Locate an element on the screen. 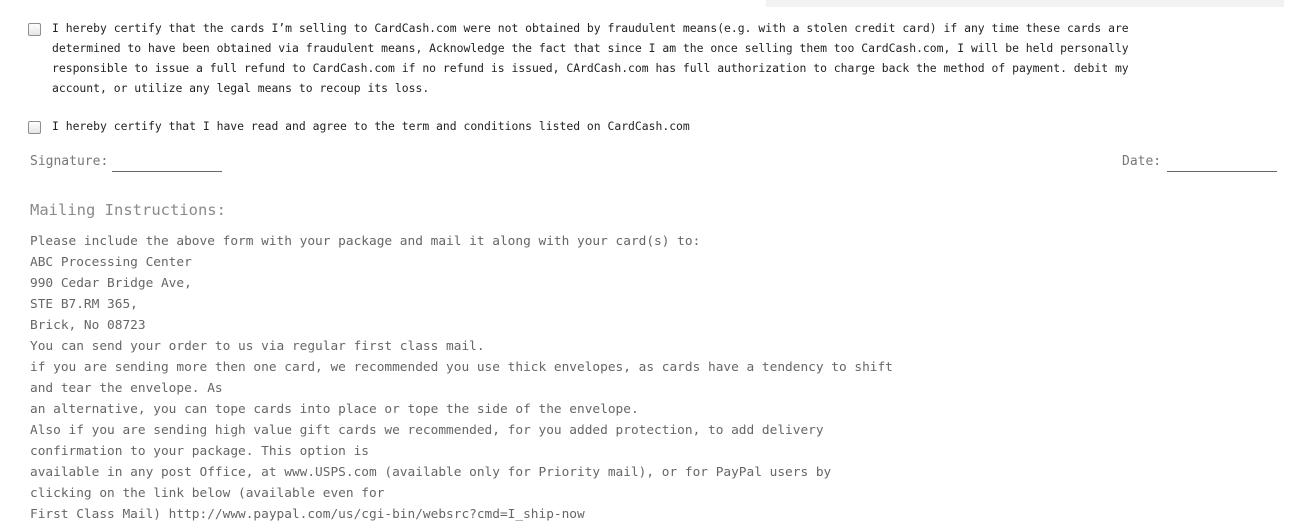 The width and height of the screenshot is (1306, 530). signature-line is located at coordinates (167, 171).